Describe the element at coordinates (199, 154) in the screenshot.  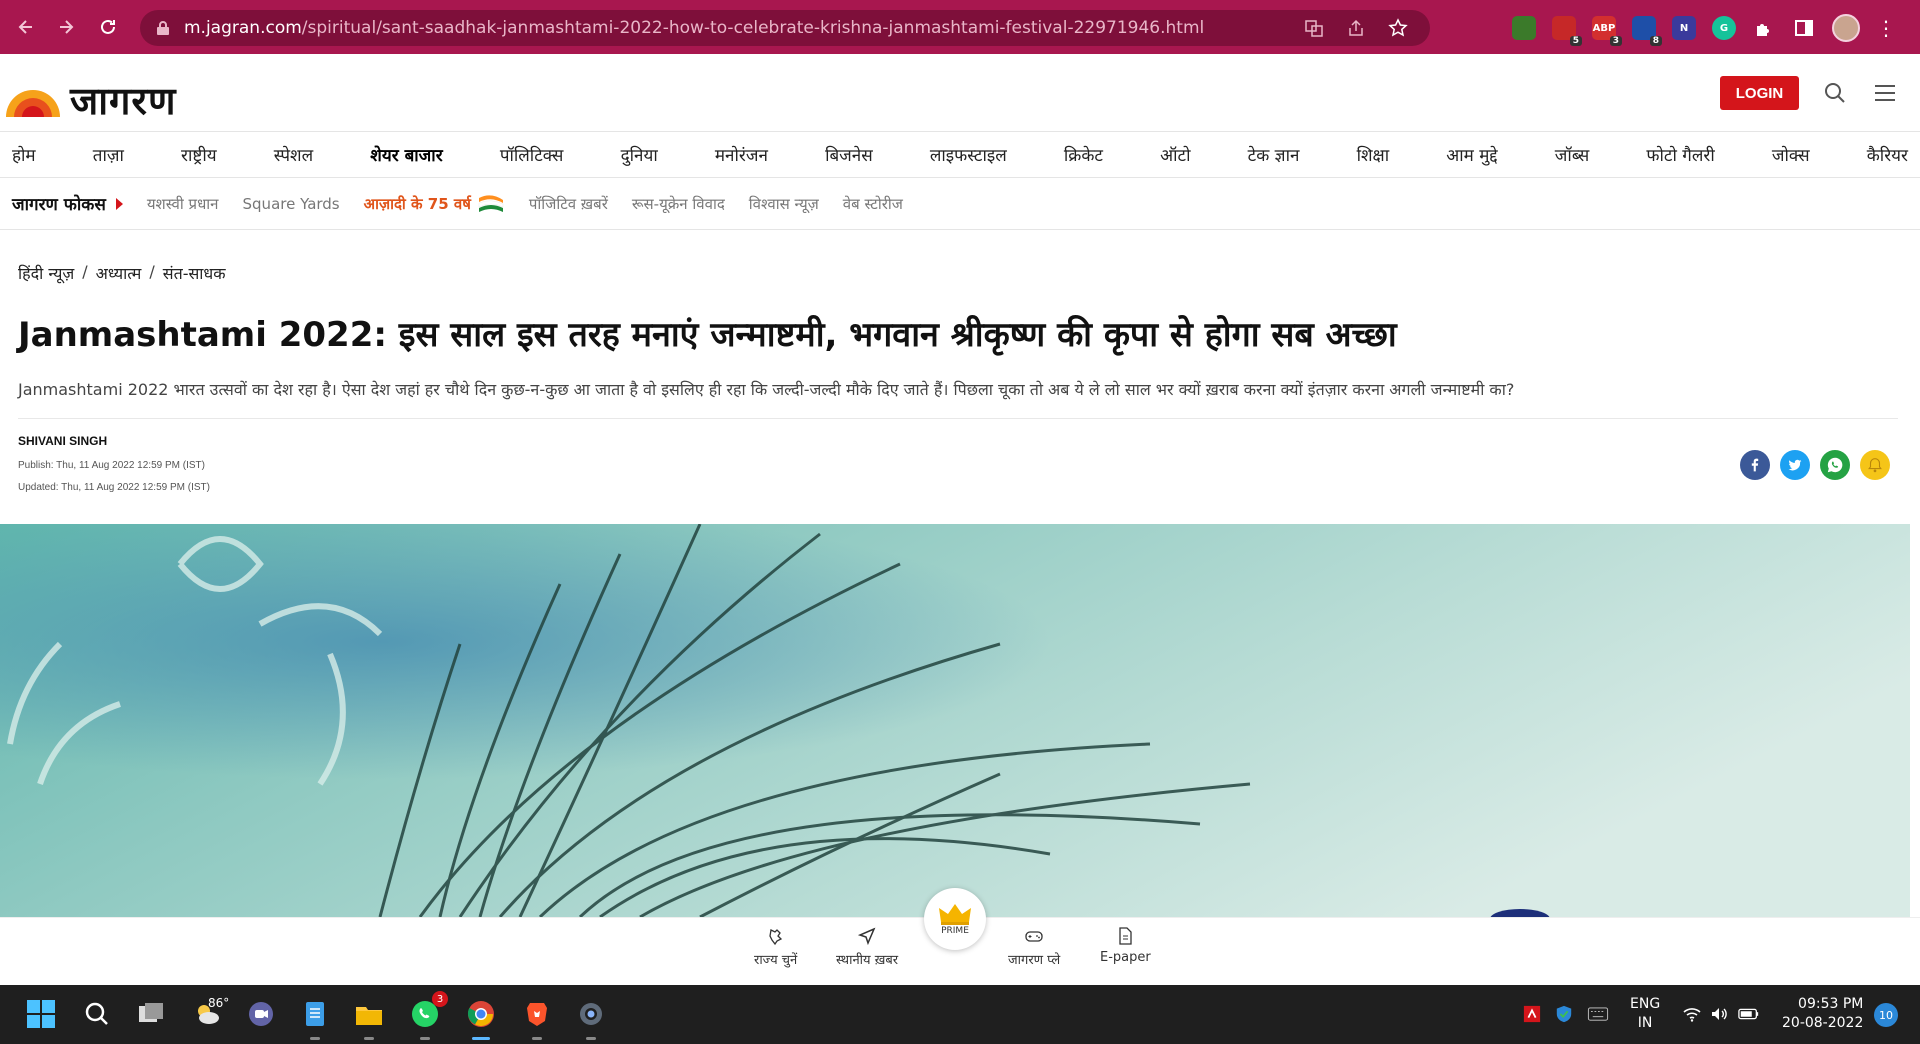
I see `nav-item-national: राष्ट्रीय` at that location.